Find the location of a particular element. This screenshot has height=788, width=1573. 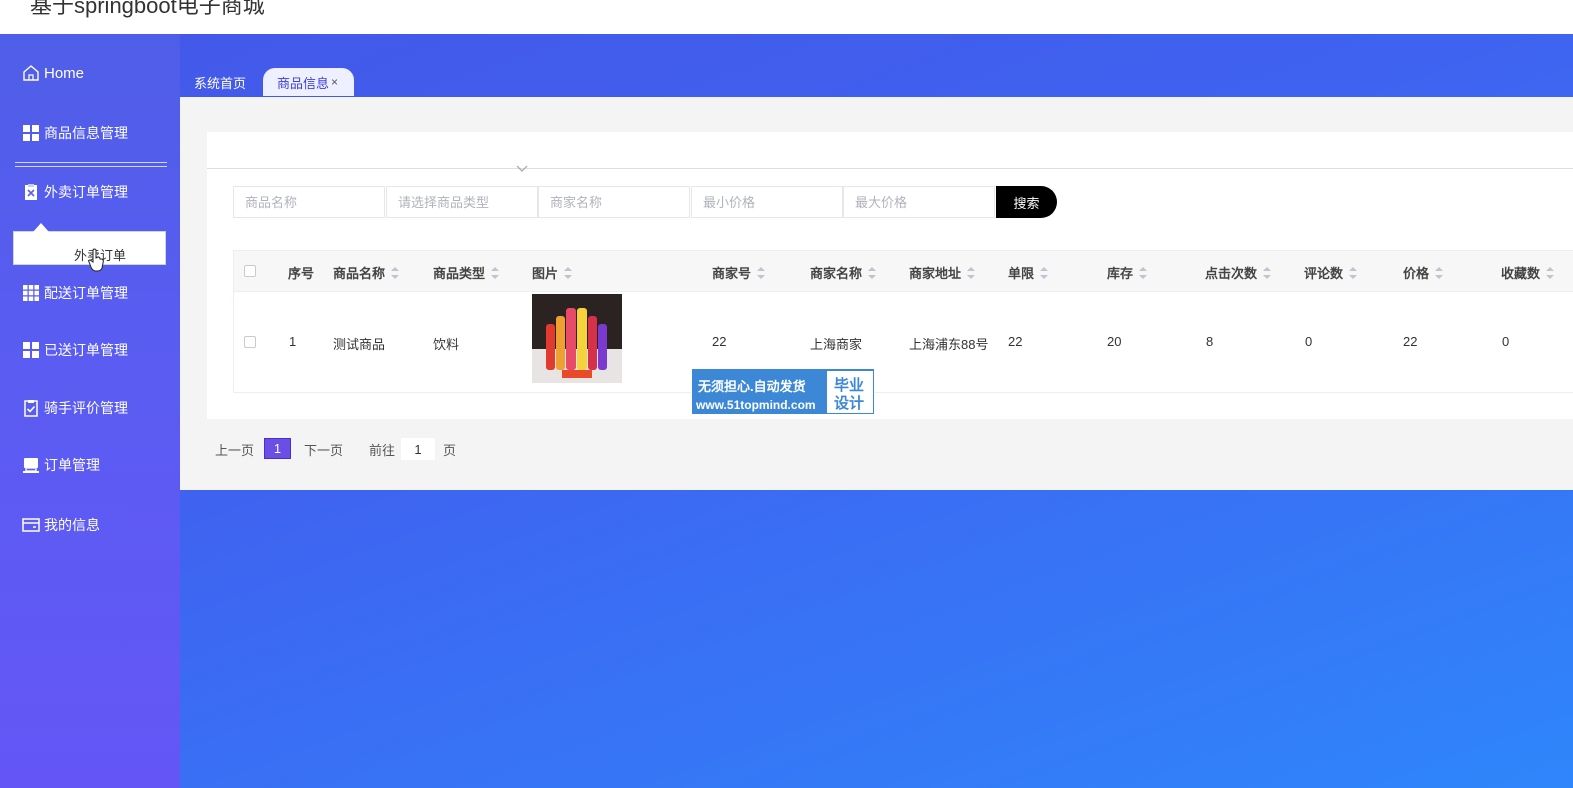

sidebar-item-takeout-orders: 外卖订单管理 is located at coordinates (75, 192).